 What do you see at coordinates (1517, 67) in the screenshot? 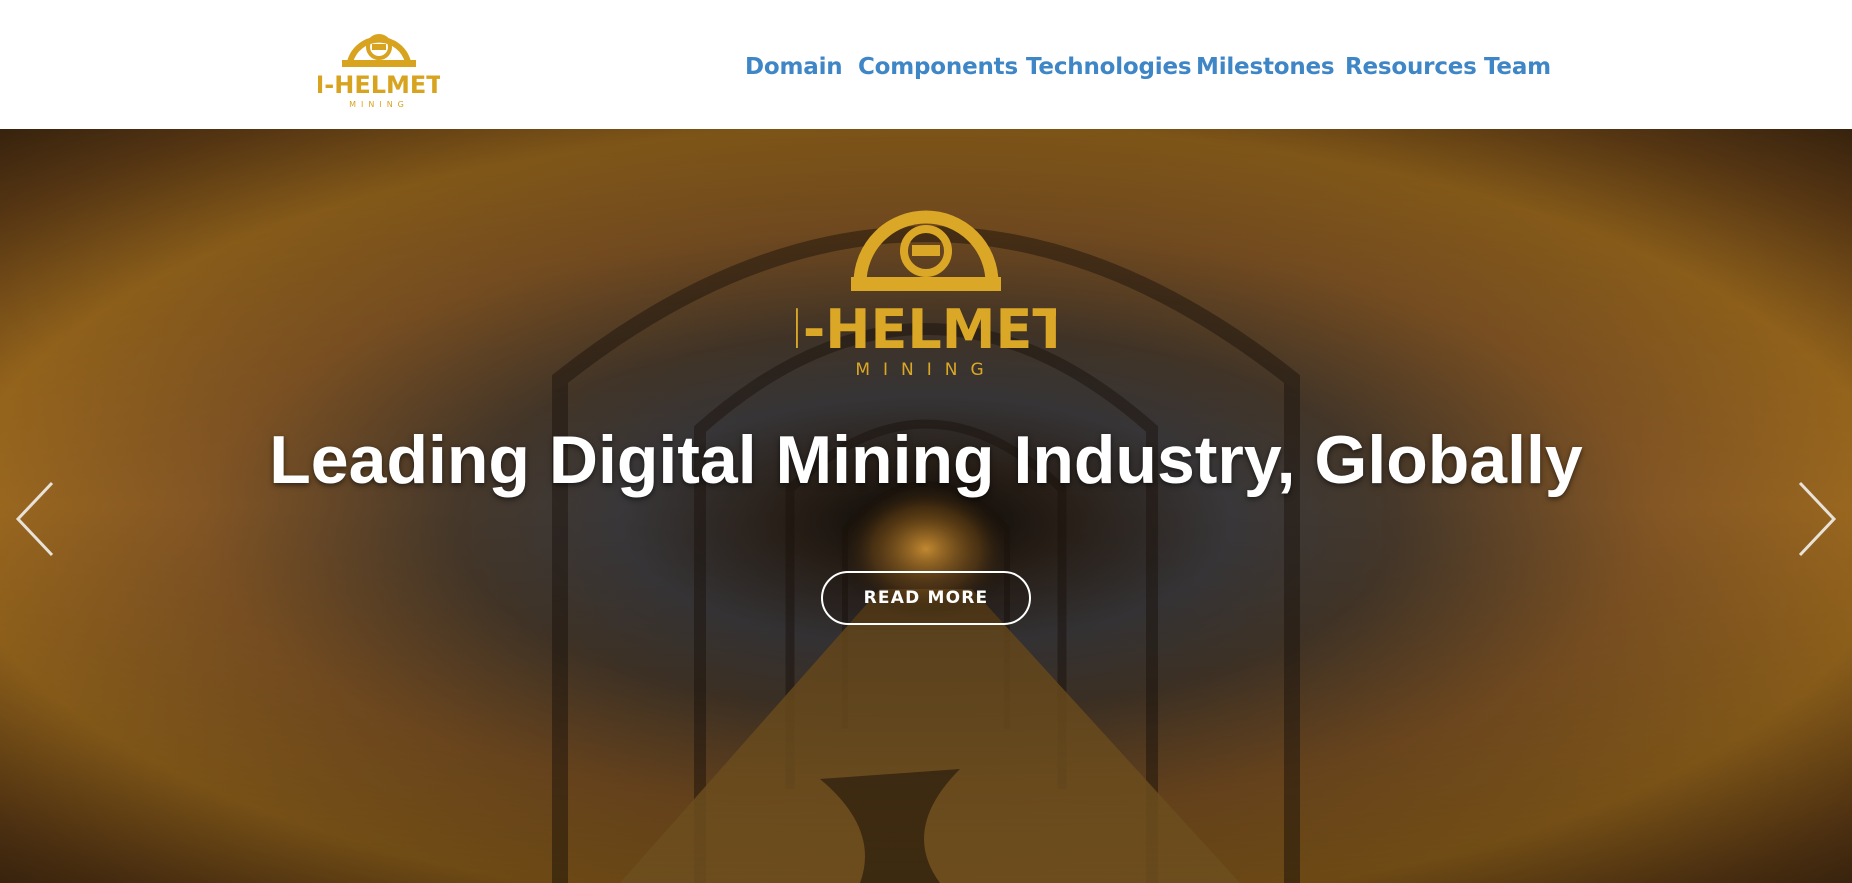
I see `nav-team: Team` at bounding box center [1517, 67].